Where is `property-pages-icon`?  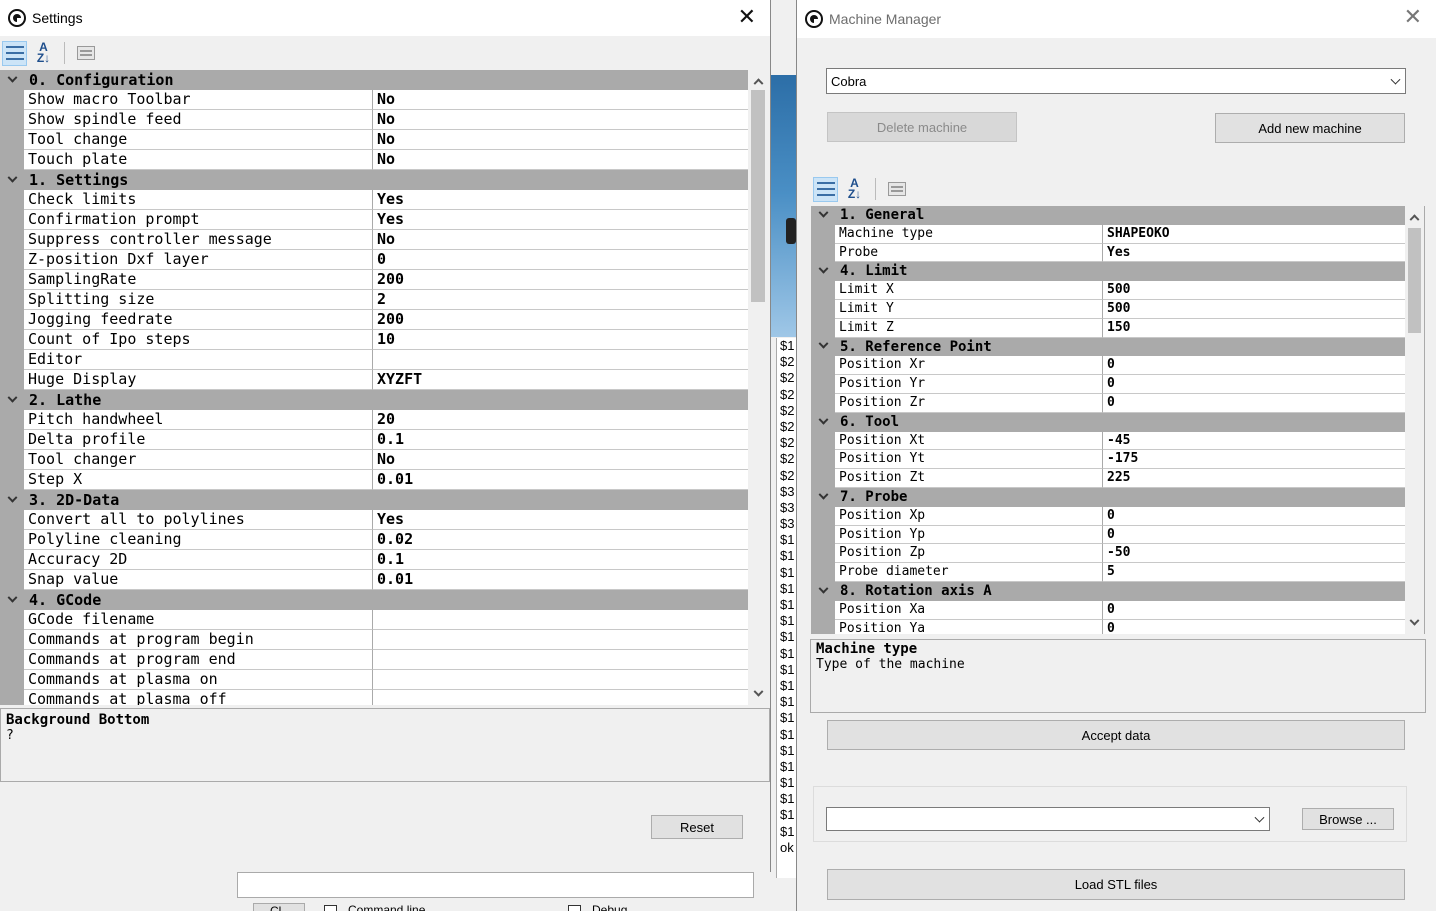 property-pages-icon is located at coordinates (85, 53).